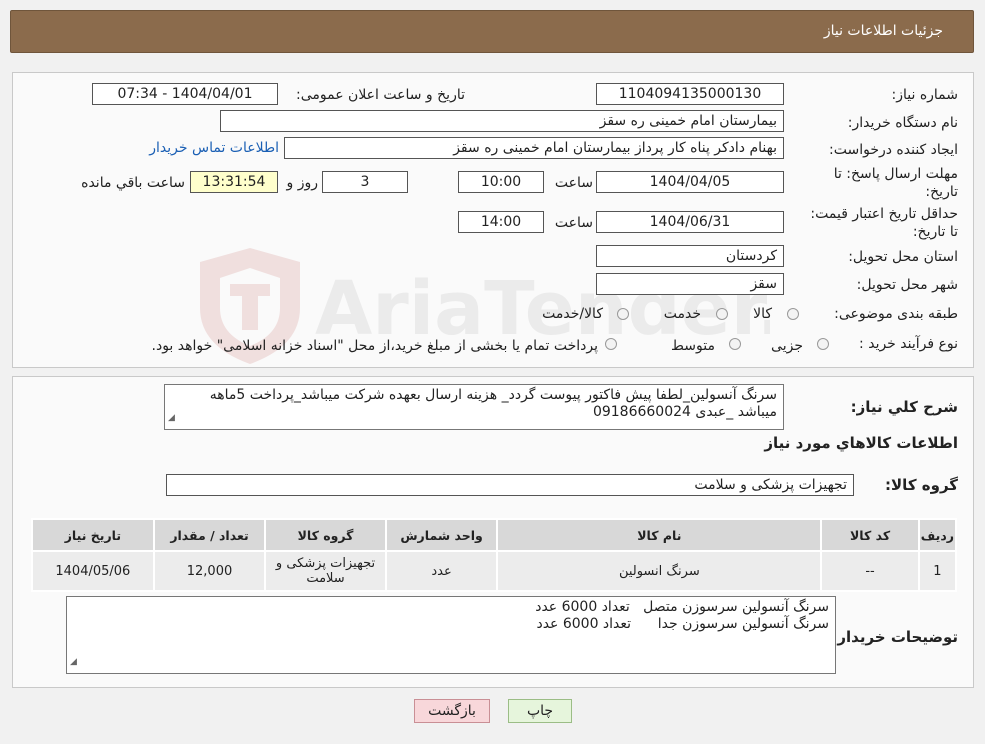 The width and height of the screenshot is (985, 744). Describe the element at coordinates (325, 571) in the screenshot. I see `cell-item-group: تجهیزات پزشکی و سلامت` at that location.